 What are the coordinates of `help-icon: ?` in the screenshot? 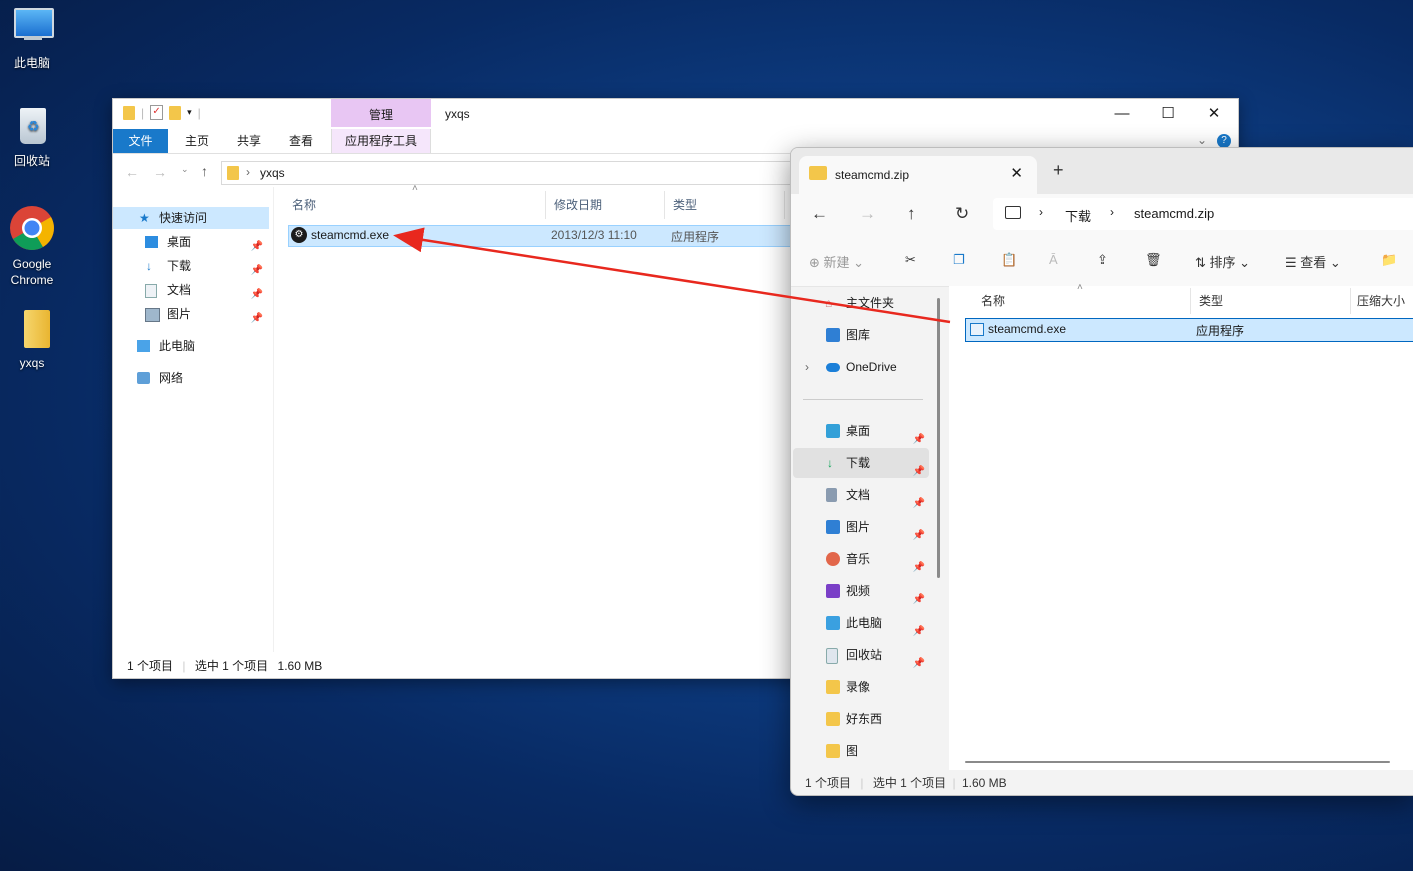 It's located at (1224, 141).